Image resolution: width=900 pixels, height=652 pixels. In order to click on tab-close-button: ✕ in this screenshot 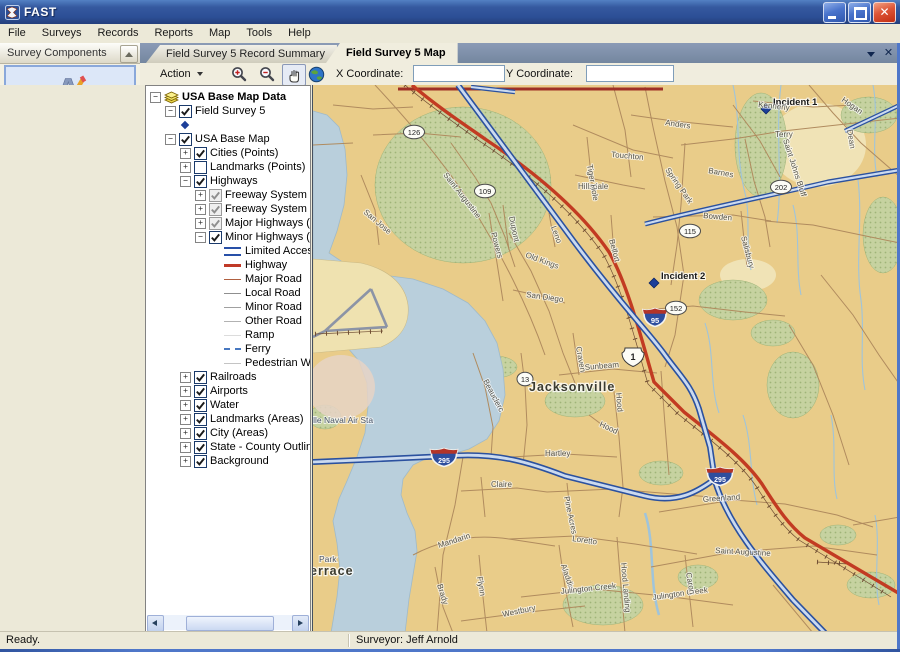, I will do `click(888, 53)`.